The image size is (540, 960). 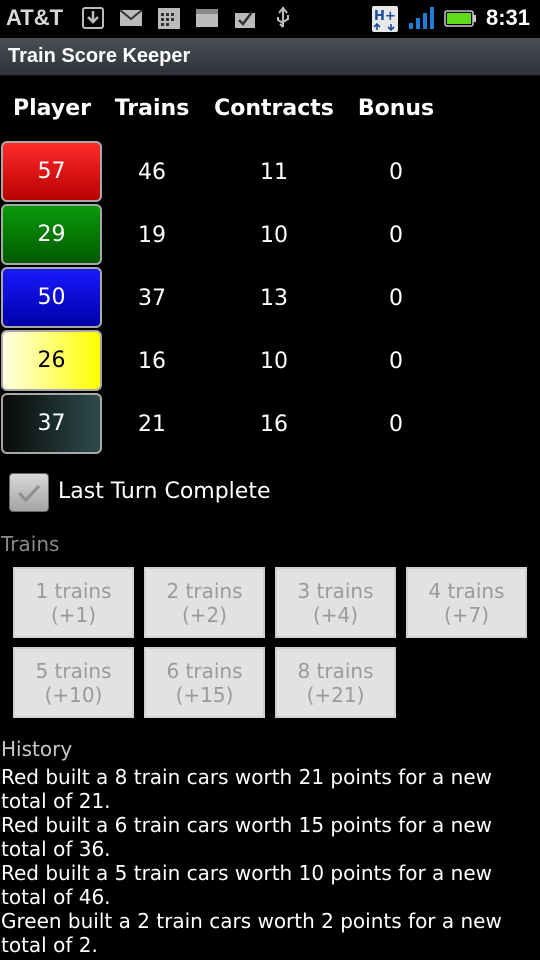 I want to click on player-red-score-button: 57, so click(x=51, y=171).